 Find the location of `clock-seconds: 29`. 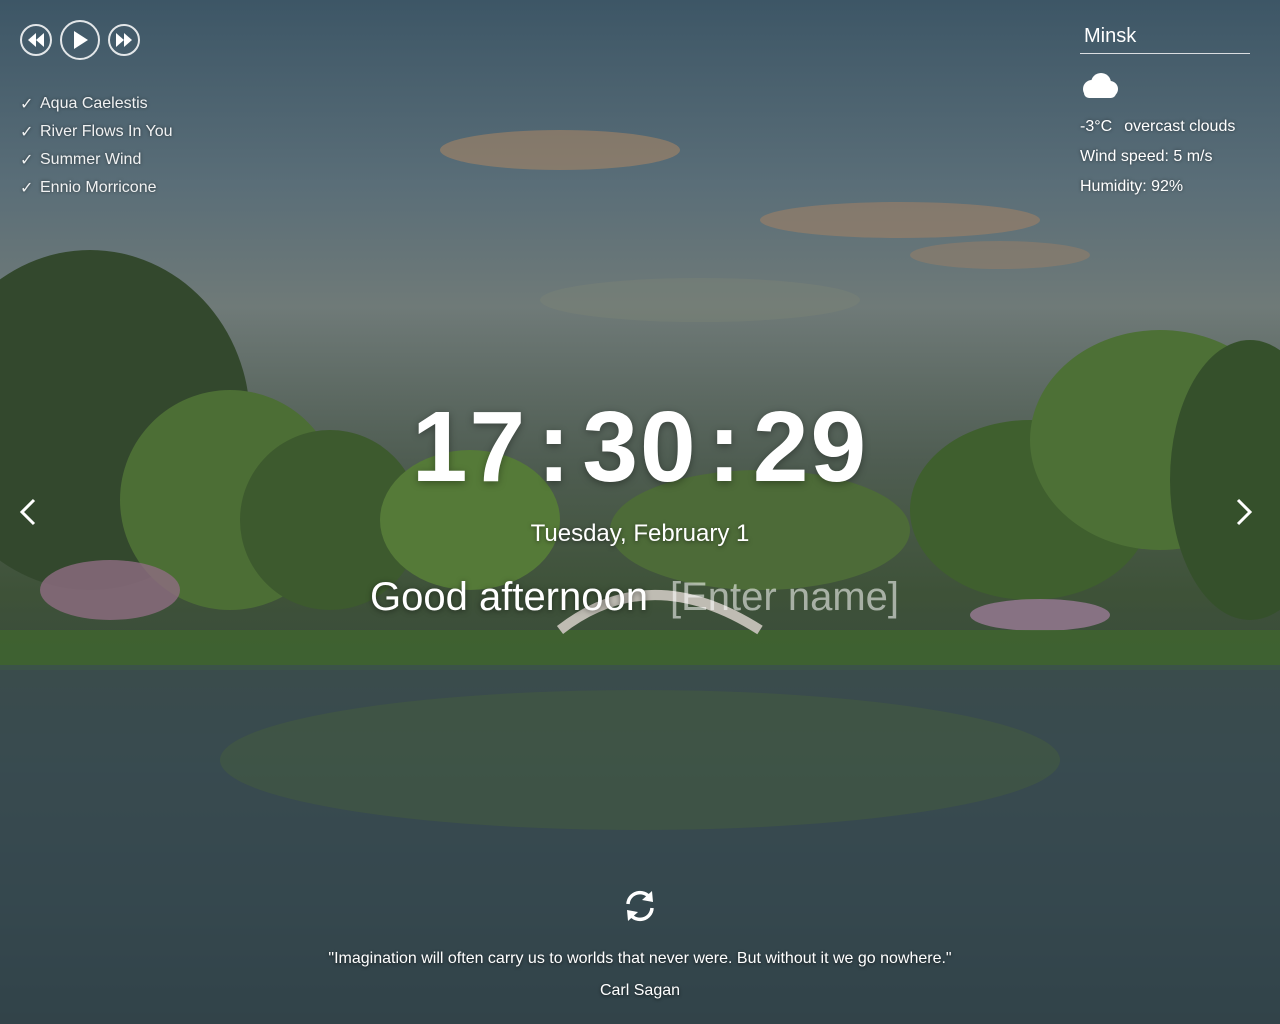

clock-seconds: 29 is located at coordinates (810, 447).